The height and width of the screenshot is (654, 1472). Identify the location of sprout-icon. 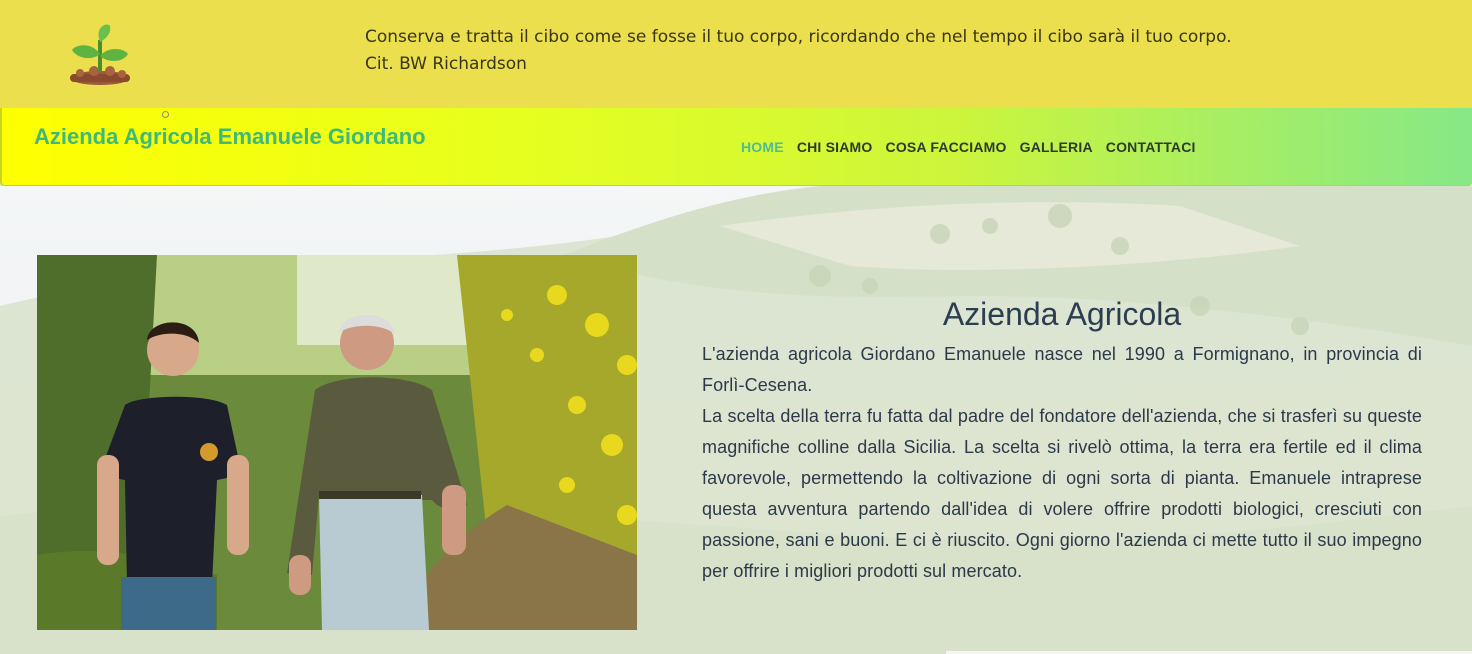
(100, 54).